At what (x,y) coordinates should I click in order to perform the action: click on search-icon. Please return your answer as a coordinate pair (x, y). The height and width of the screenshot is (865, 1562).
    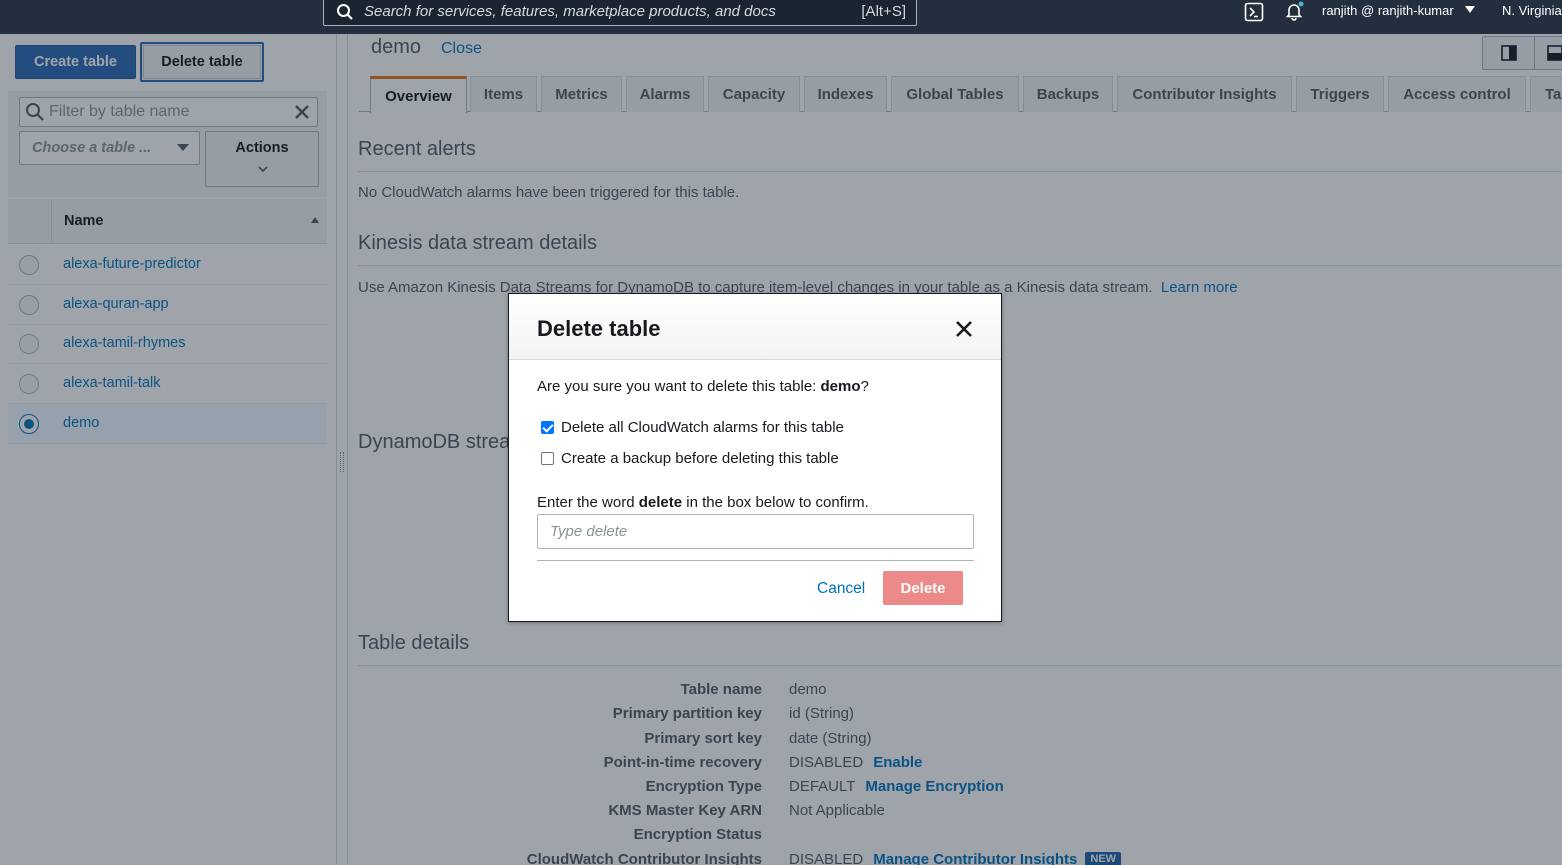
    Looking at the image, I should click on (345, 12).